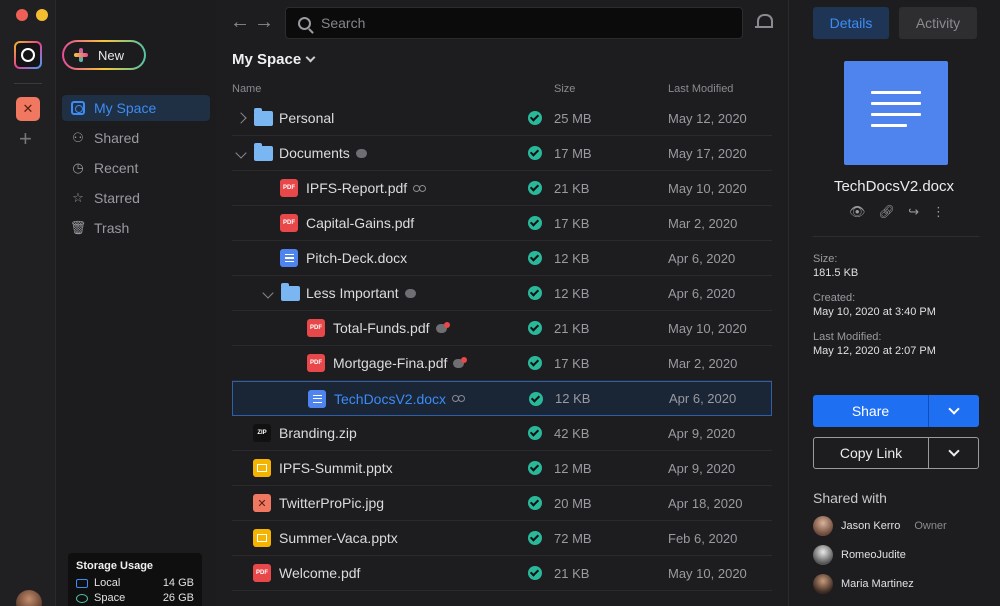  What do you see at coordinates (28, 83) in the screenshot?
I see `rail-divider` at bounding box center [28, 83].